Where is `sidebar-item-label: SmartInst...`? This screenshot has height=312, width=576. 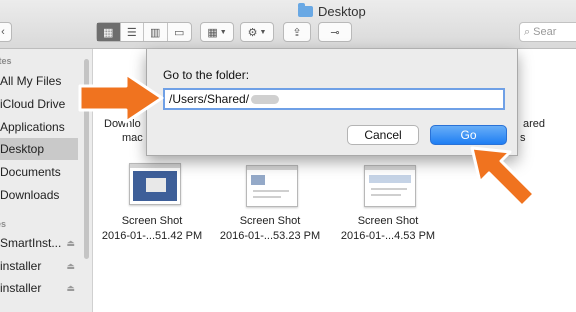
sidebar-item-label: SmartInst... is located at coordinates (31, 243).